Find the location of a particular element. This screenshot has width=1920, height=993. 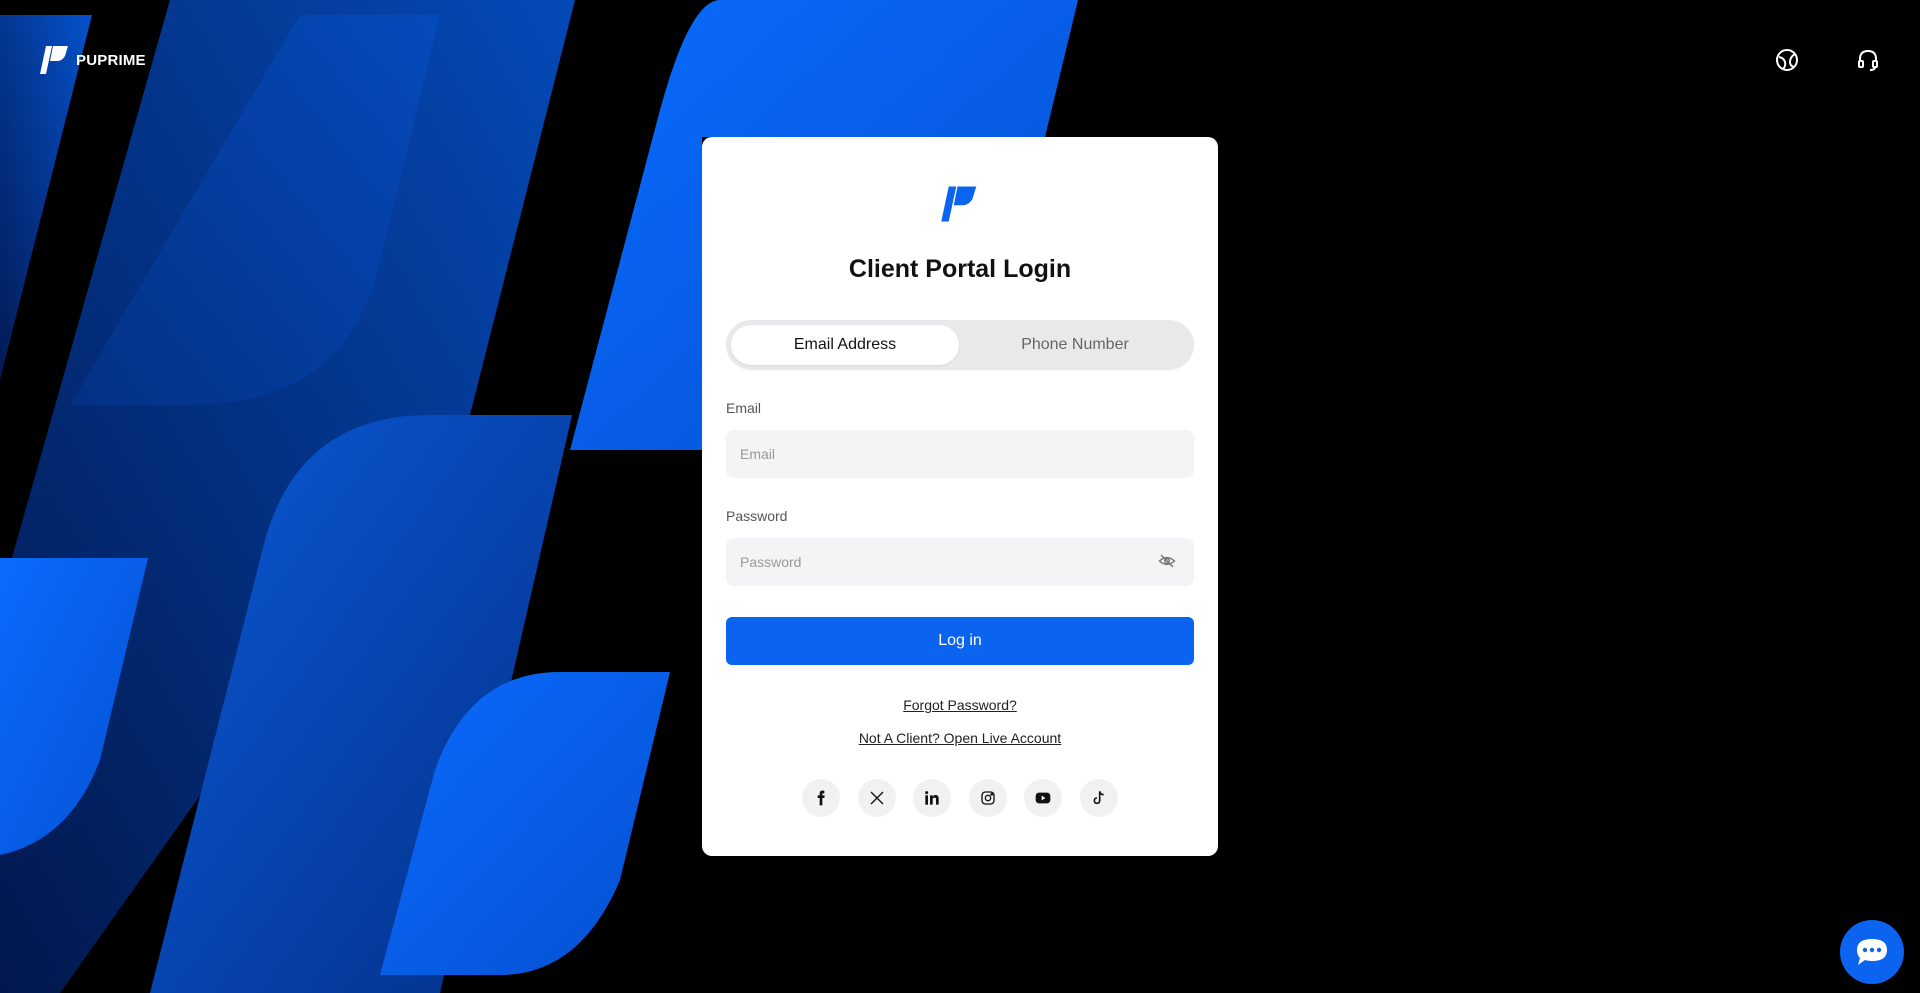

globe-icon is located at coordinates (1787, 60).